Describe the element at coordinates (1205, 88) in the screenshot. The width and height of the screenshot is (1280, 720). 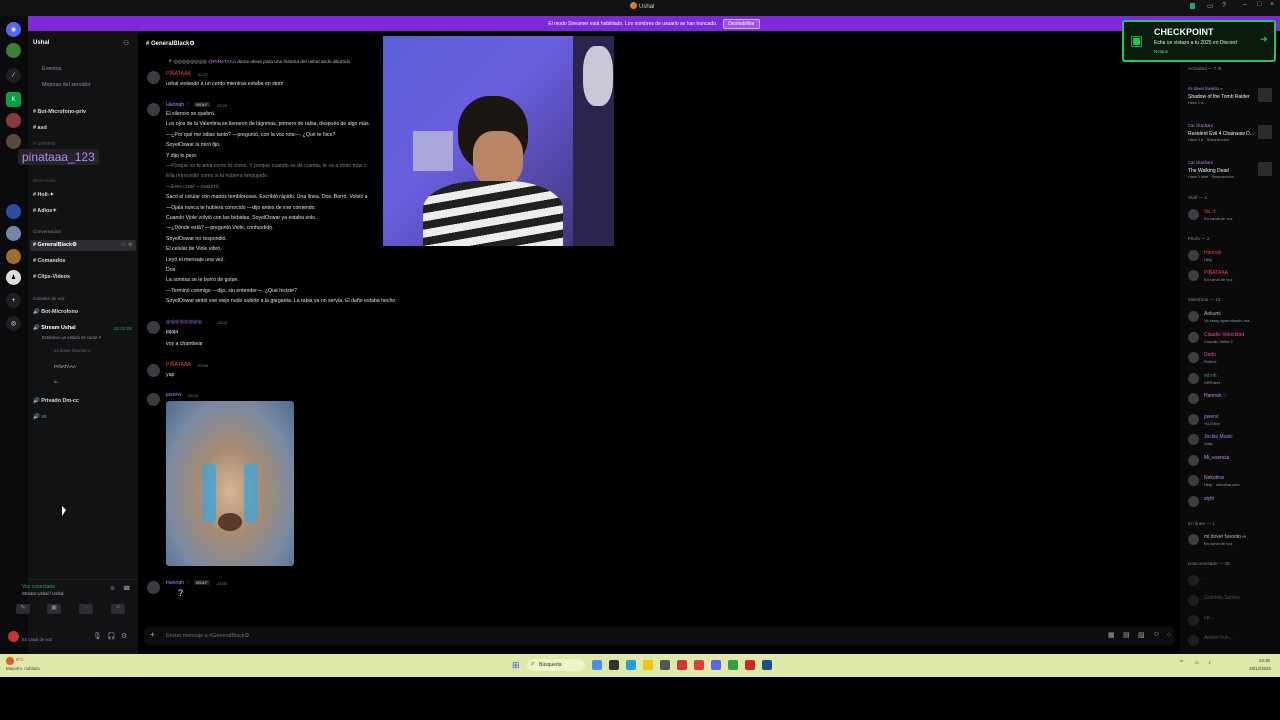
I see `activity-user: mi dover favorito ∞` at that location.